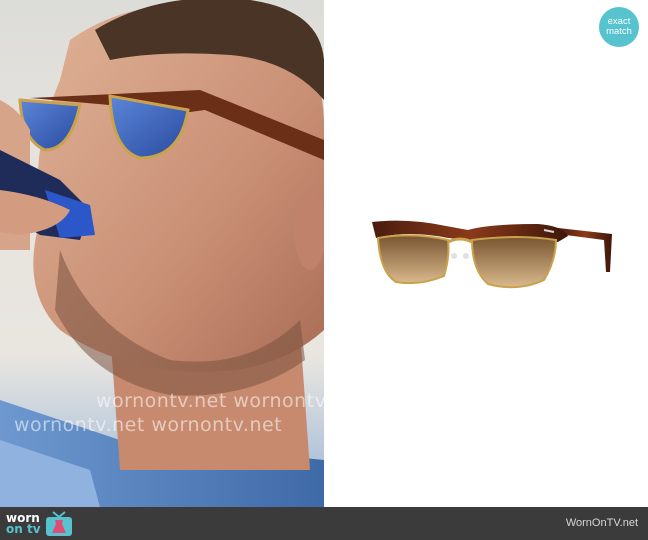 The width and height of the screenshot is (648, 540). Describe the element at coordinates (619, 31) in the screenshot. I see `badge-line-2: match` at that location.